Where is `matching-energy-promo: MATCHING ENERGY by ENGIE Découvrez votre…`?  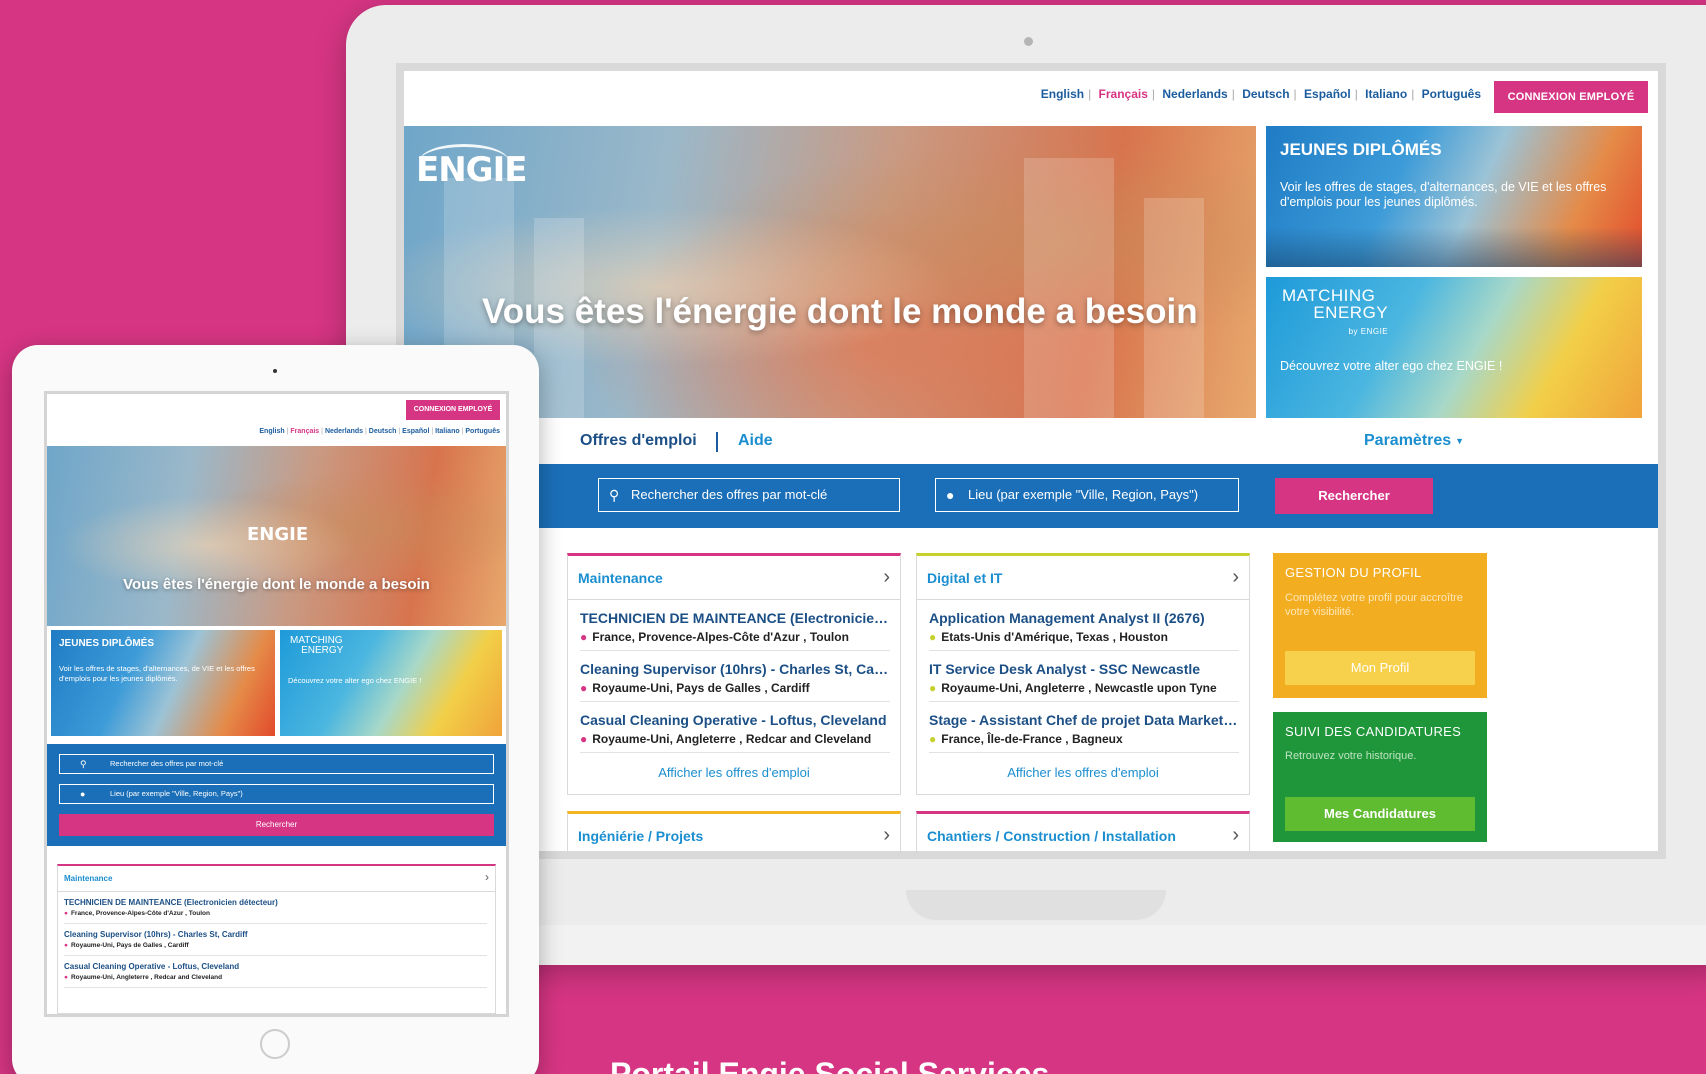
matching-energy-promo: MATCHING ENERGY by ENGIE Découvrez votre… is located at coordinates (1454, 347).